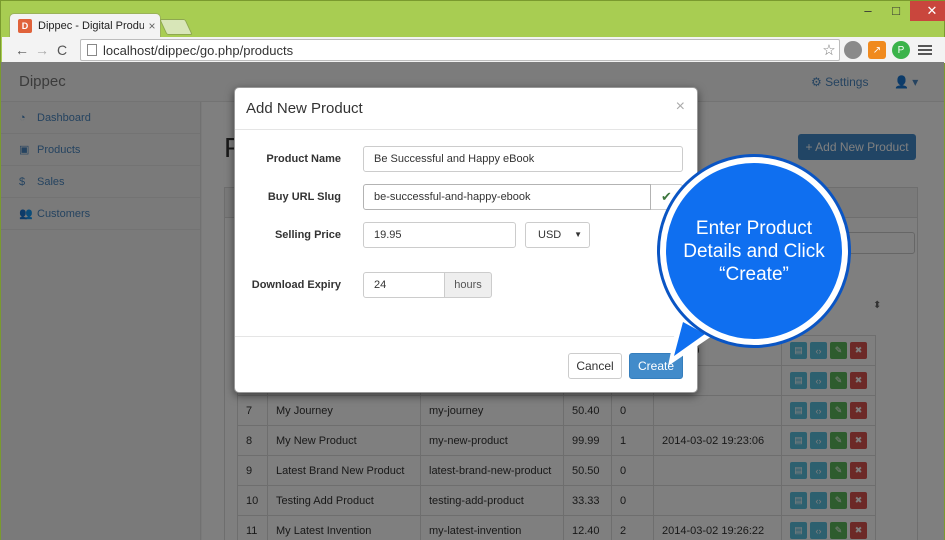 This screenshot has height=540, width=945. Describe the element at coordinates (62, 50) in the screenshot. I see `reload-button: C` at that location.